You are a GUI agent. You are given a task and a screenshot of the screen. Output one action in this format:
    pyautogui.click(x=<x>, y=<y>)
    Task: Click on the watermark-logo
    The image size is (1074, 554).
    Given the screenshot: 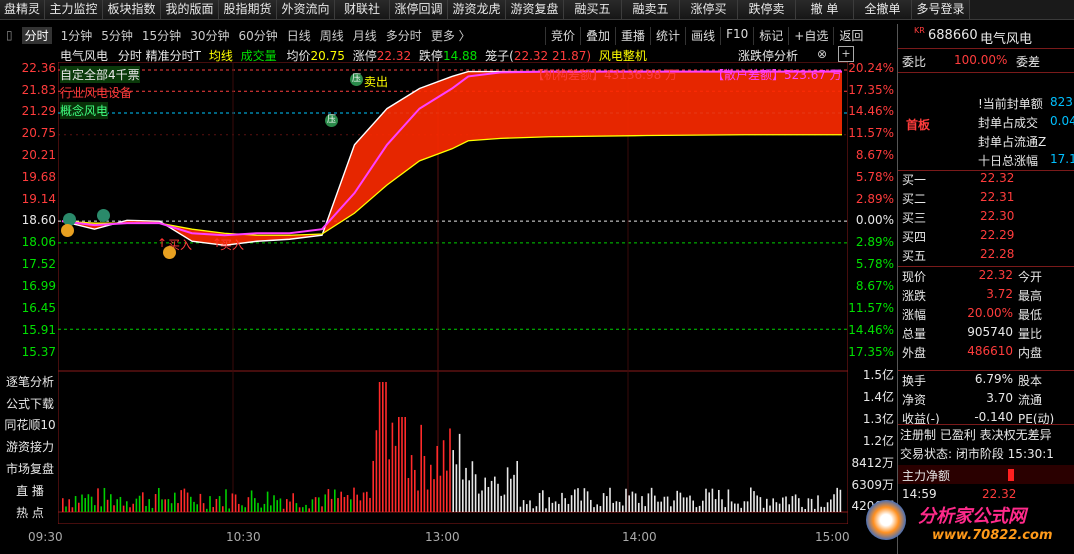 What is the action you would take?
    pyautogui.click(x=886, y=520)
    